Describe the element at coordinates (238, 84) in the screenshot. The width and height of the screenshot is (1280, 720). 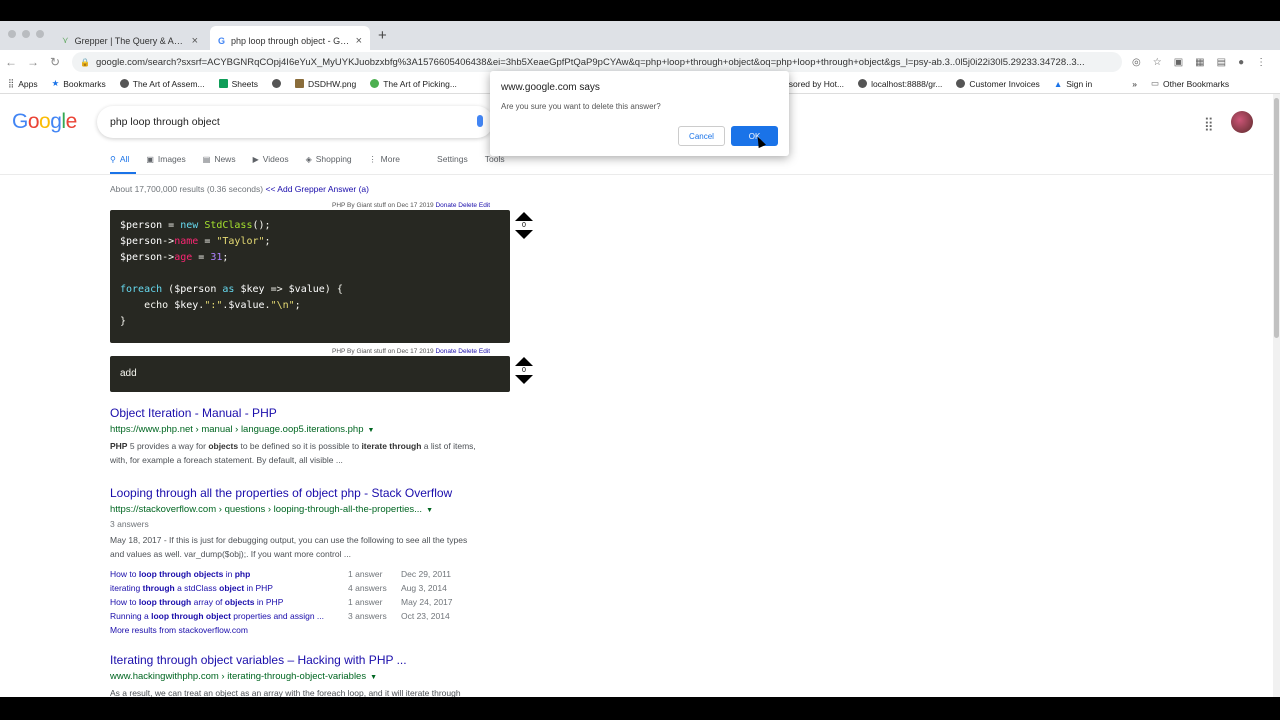
I see `bookmark-sheets: Sheets` at that location.